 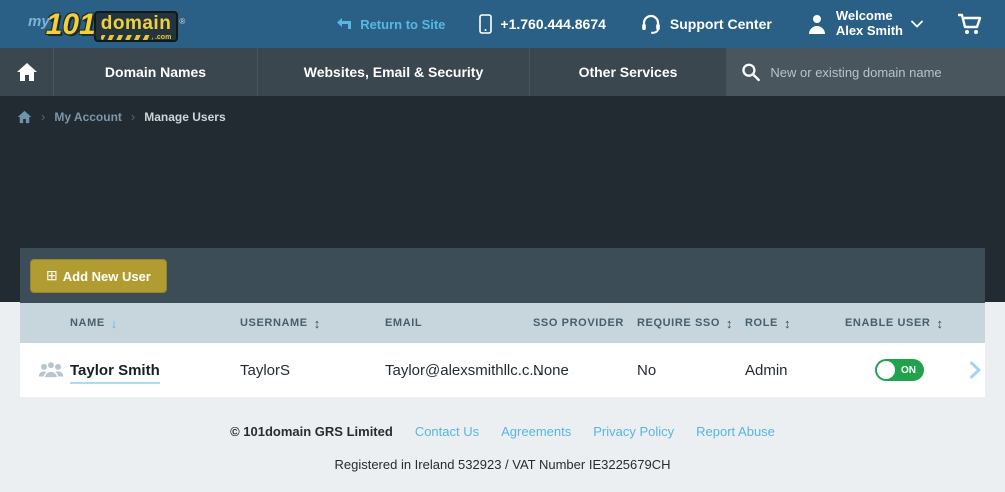 I want to click on logo-tld-text: .com, so click(x=163, y=37).